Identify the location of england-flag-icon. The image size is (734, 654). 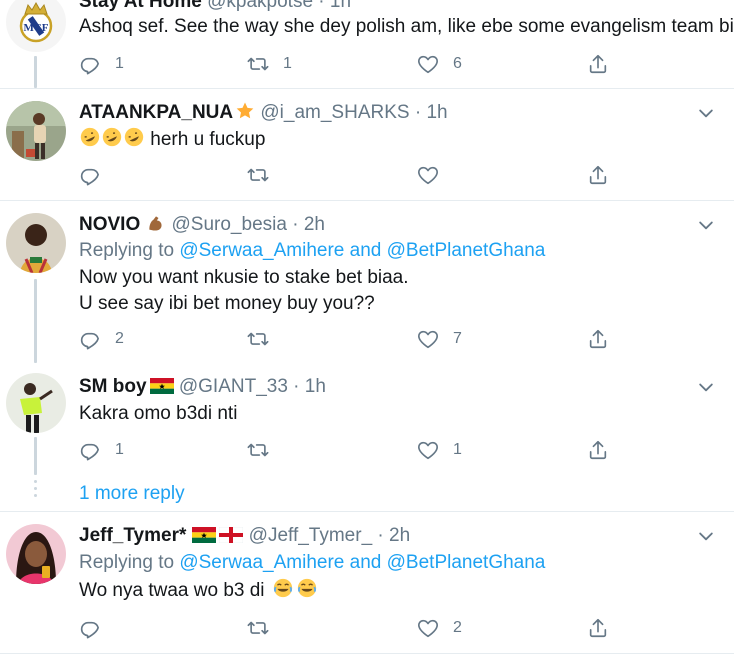
(231, 538).